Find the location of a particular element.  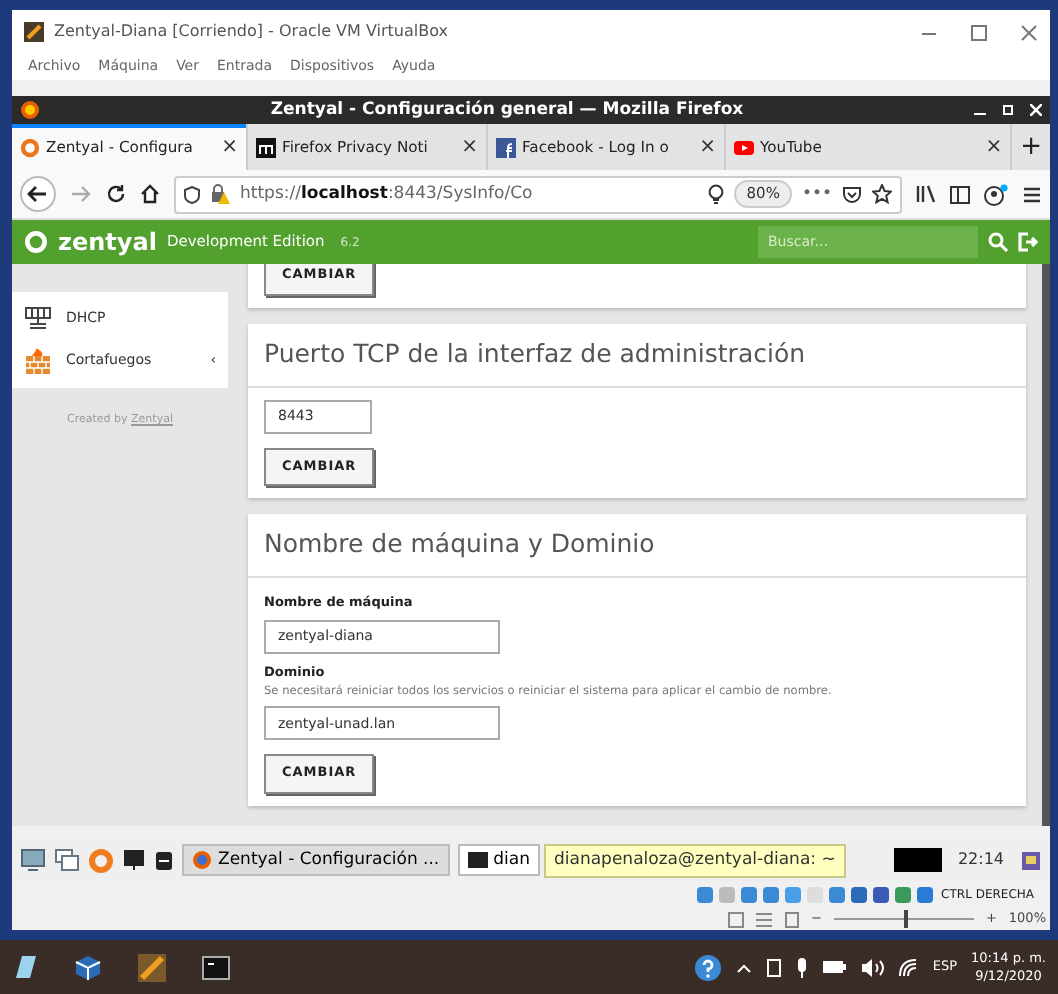

restore-icon is located at coordinates (1008, 110).